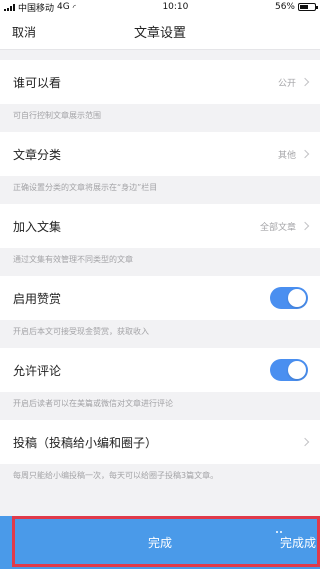 The width and height of the screenshot is (320, 569). Describe the element at coordinates (160, 298) in the screenshot. I see `reward-row: 启用赞赏` at that location.